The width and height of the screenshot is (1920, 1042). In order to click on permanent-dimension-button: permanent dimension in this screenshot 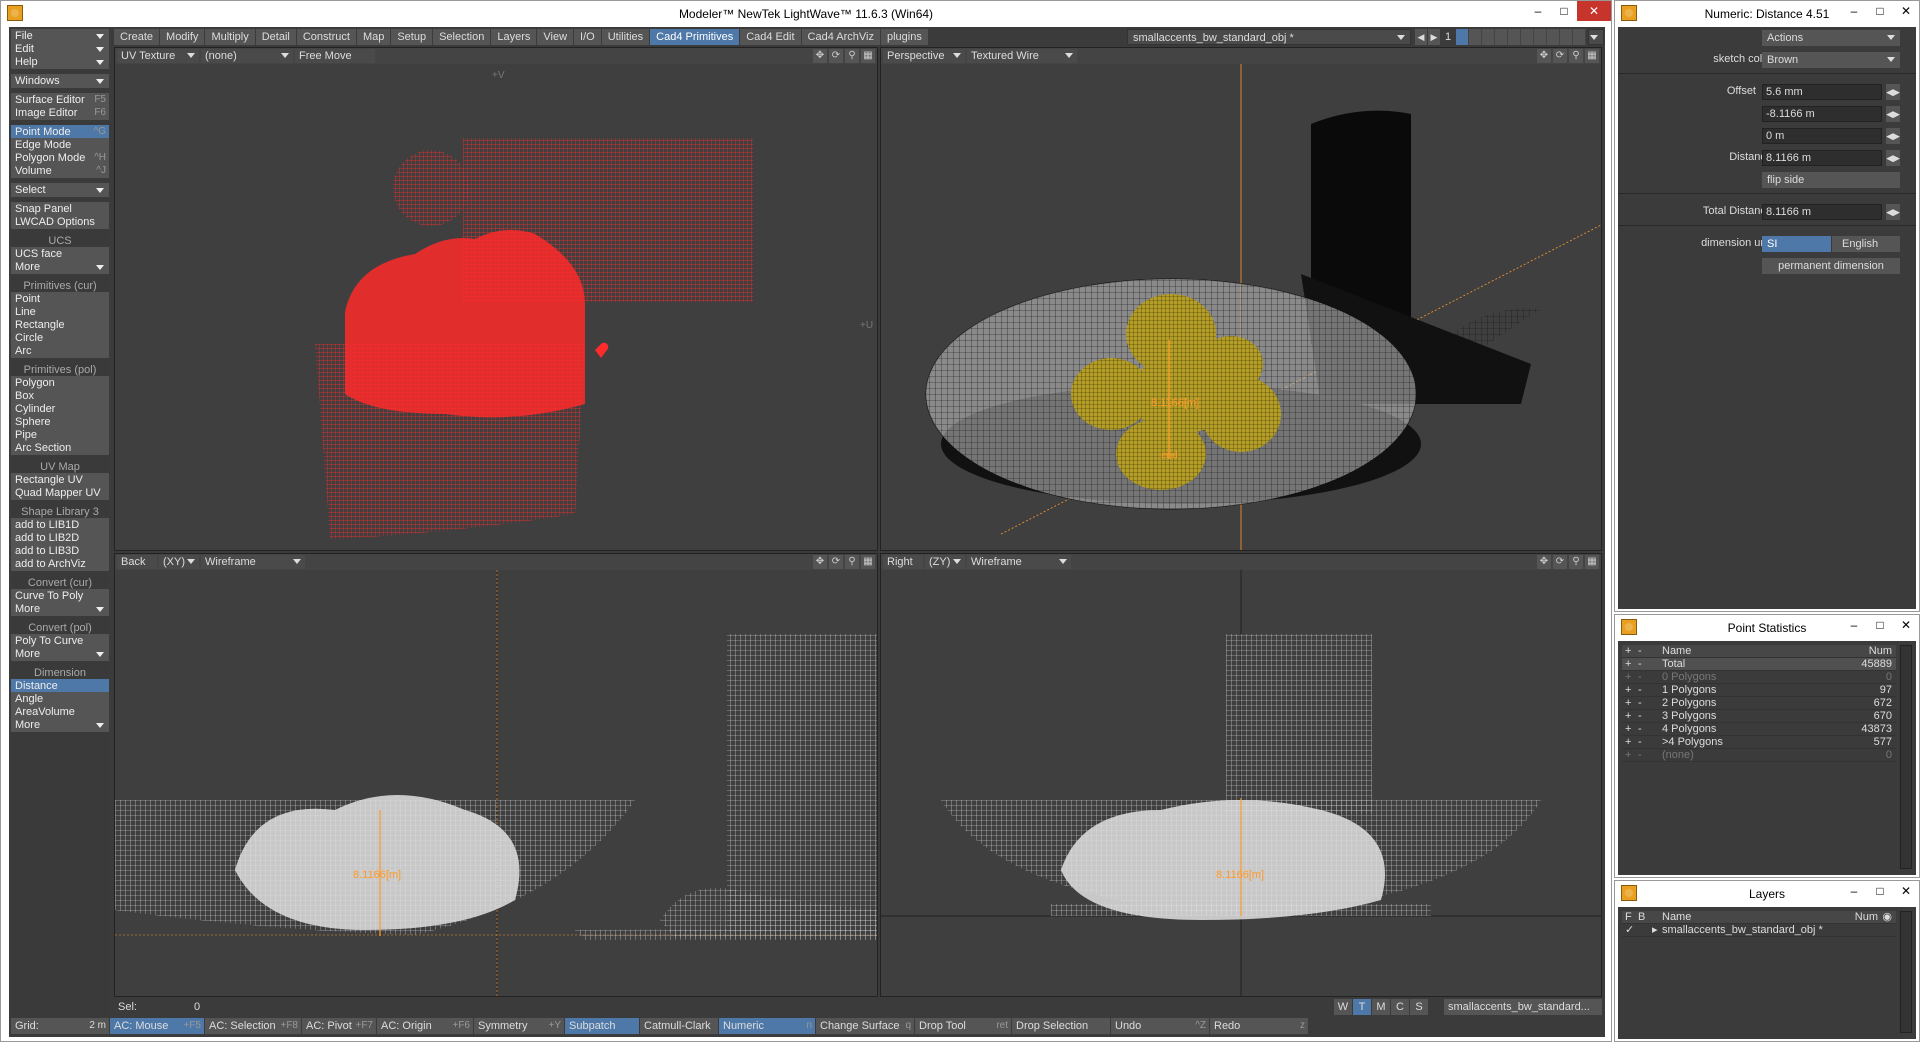, I will do `click(1831, 266)`.